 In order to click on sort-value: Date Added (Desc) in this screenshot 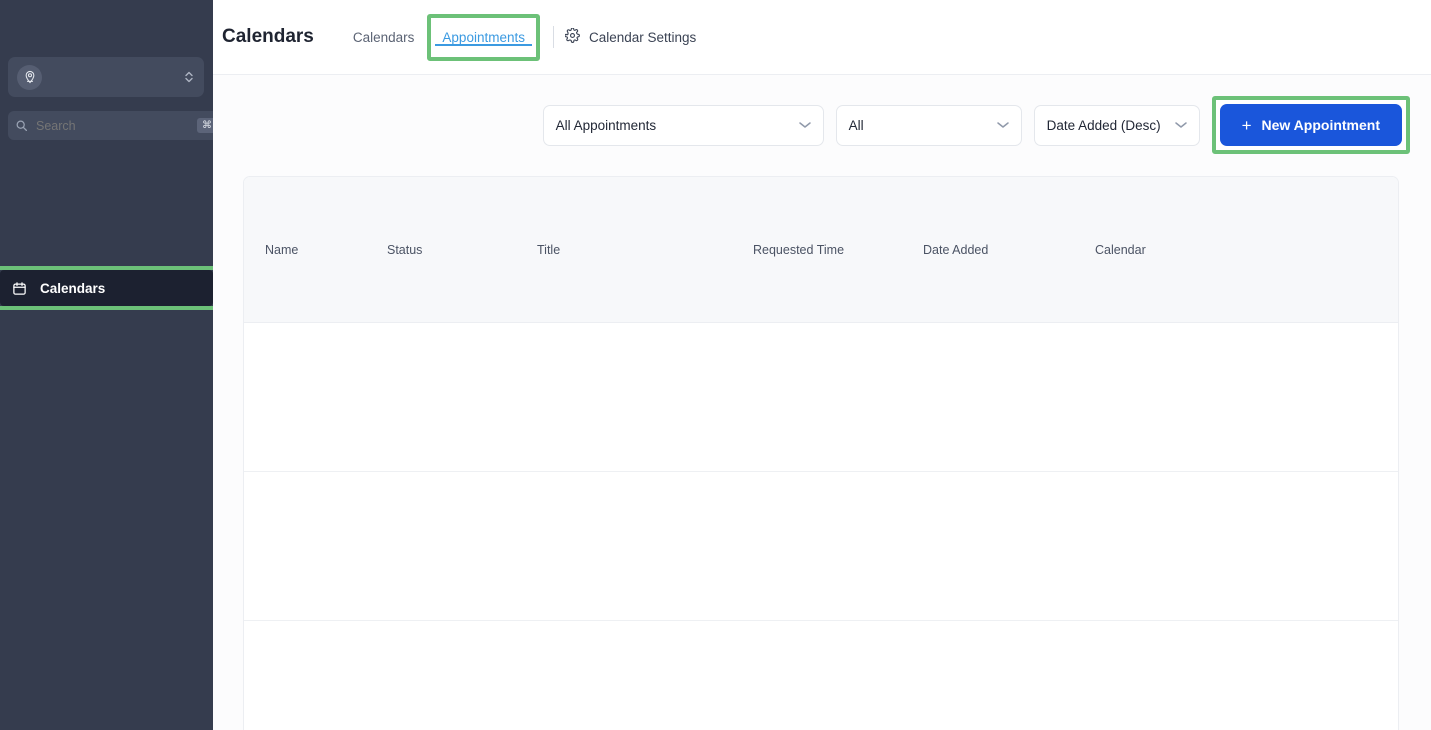, I will do `click(1103, 125)`.